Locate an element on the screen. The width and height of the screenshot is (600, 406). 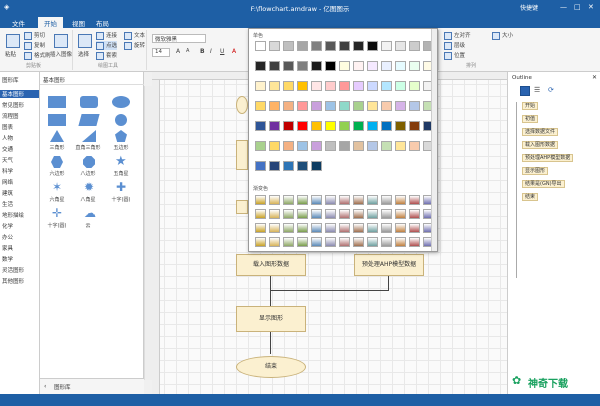
size-button: 大小 is located at coordinates (502, 35).